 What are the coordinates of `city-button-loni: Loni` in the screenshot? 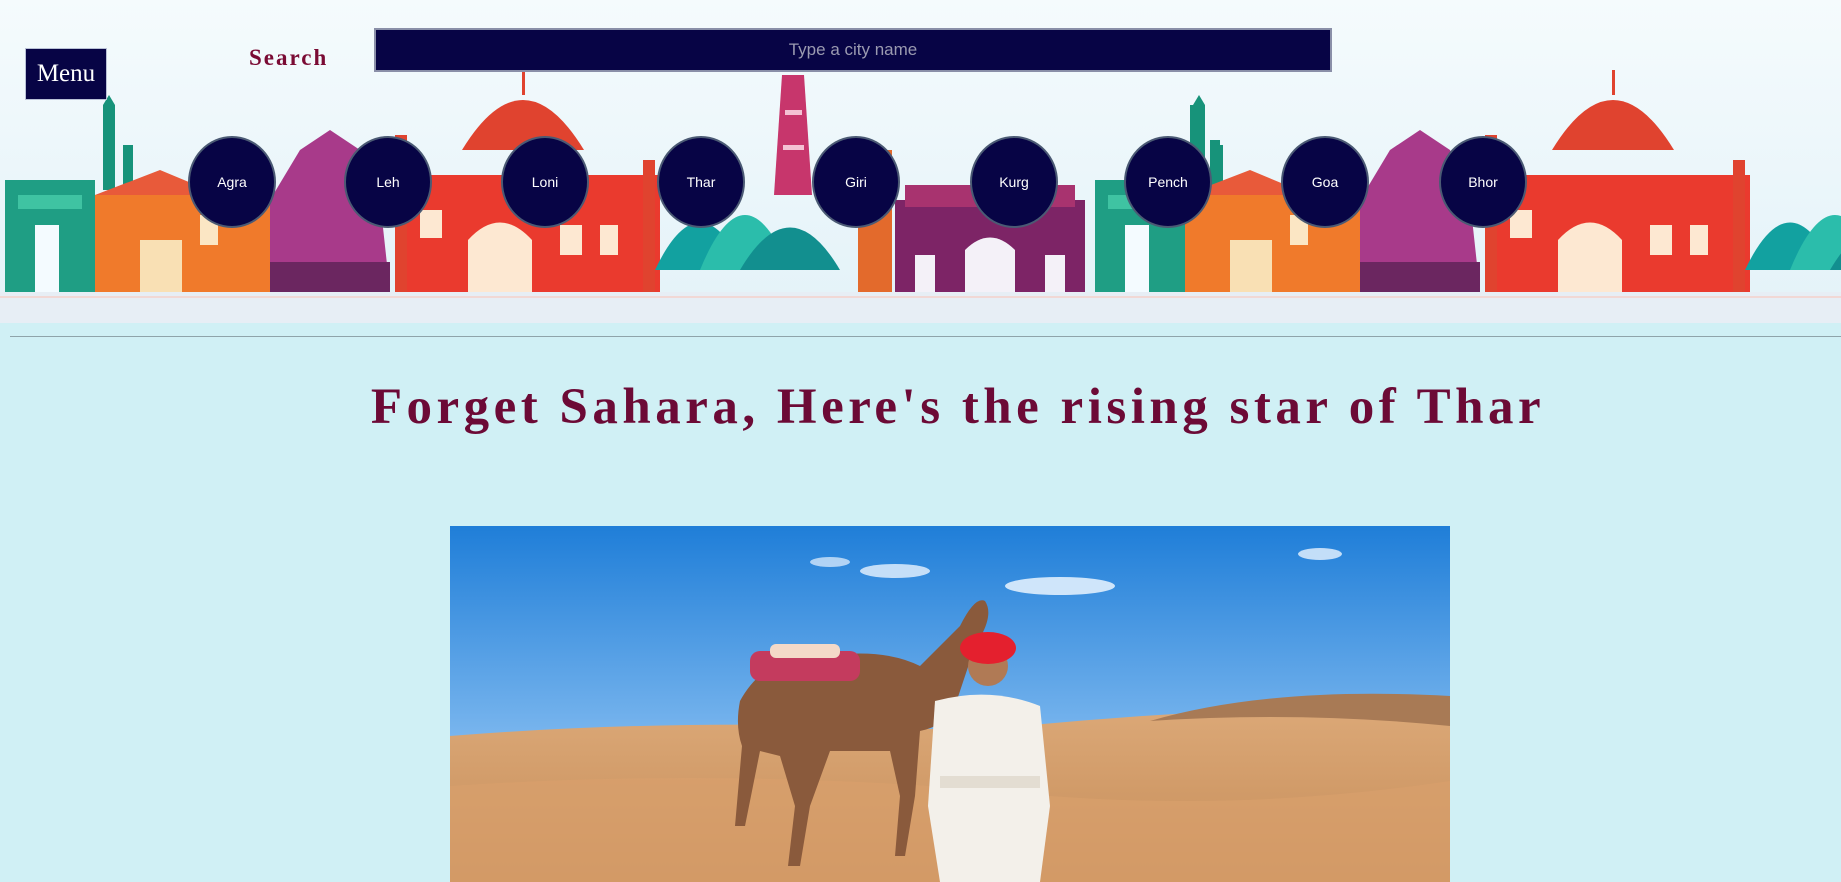 It's located at (545, 182).